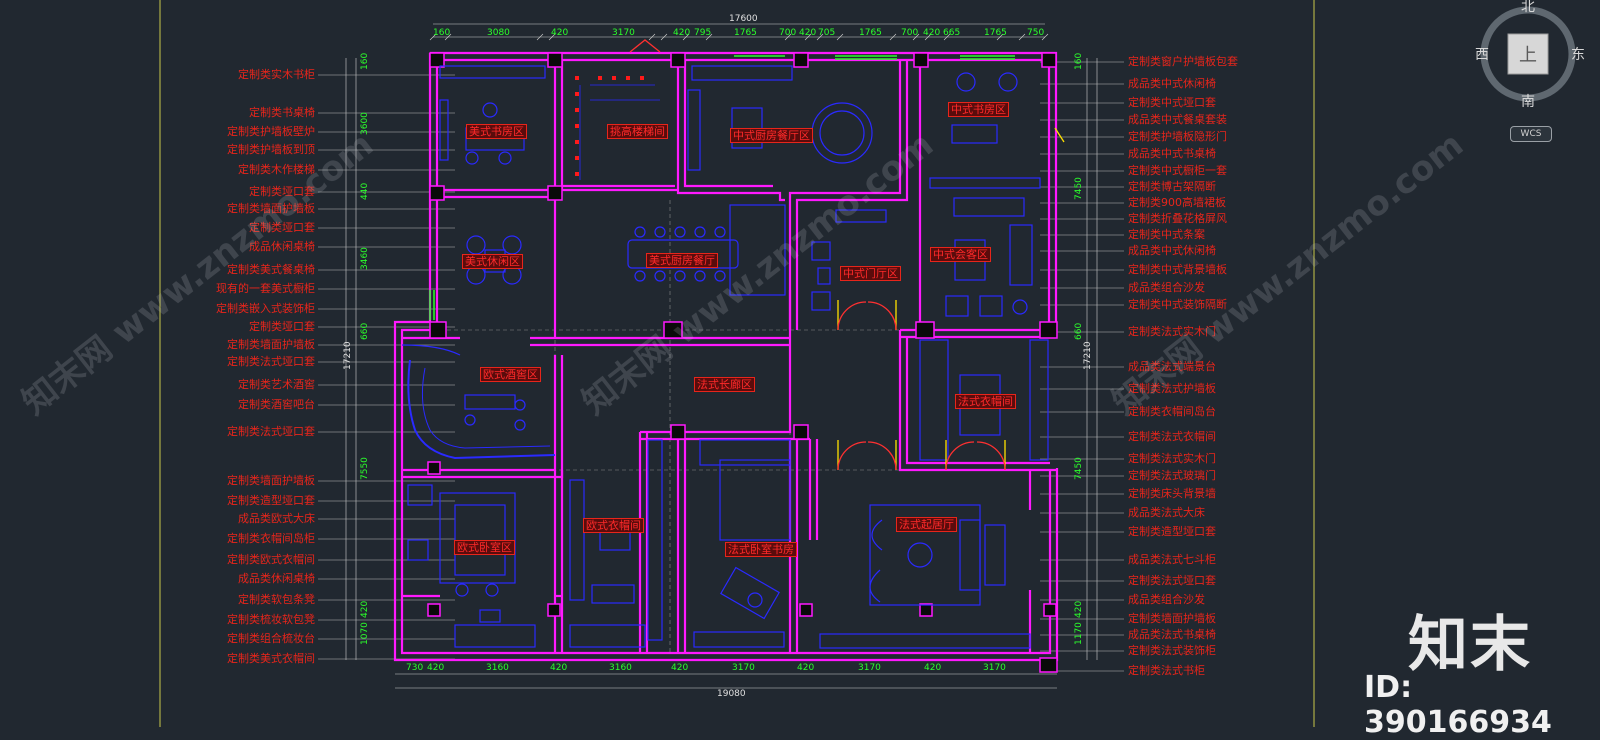 The image size is (1600, 740). I want to click on viewcube: 上, so click(1528, 54).